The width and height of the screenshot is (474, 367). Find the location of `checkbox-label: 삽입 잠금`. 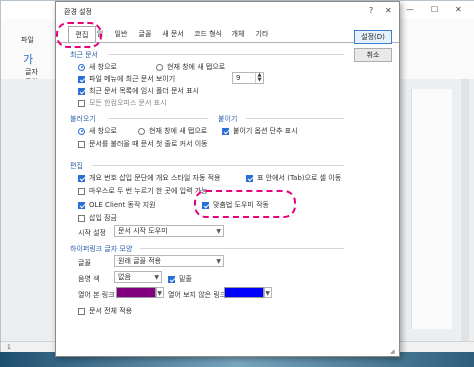

checkbox-label: 삽입 잠금 is located at coordinates (103, 218).